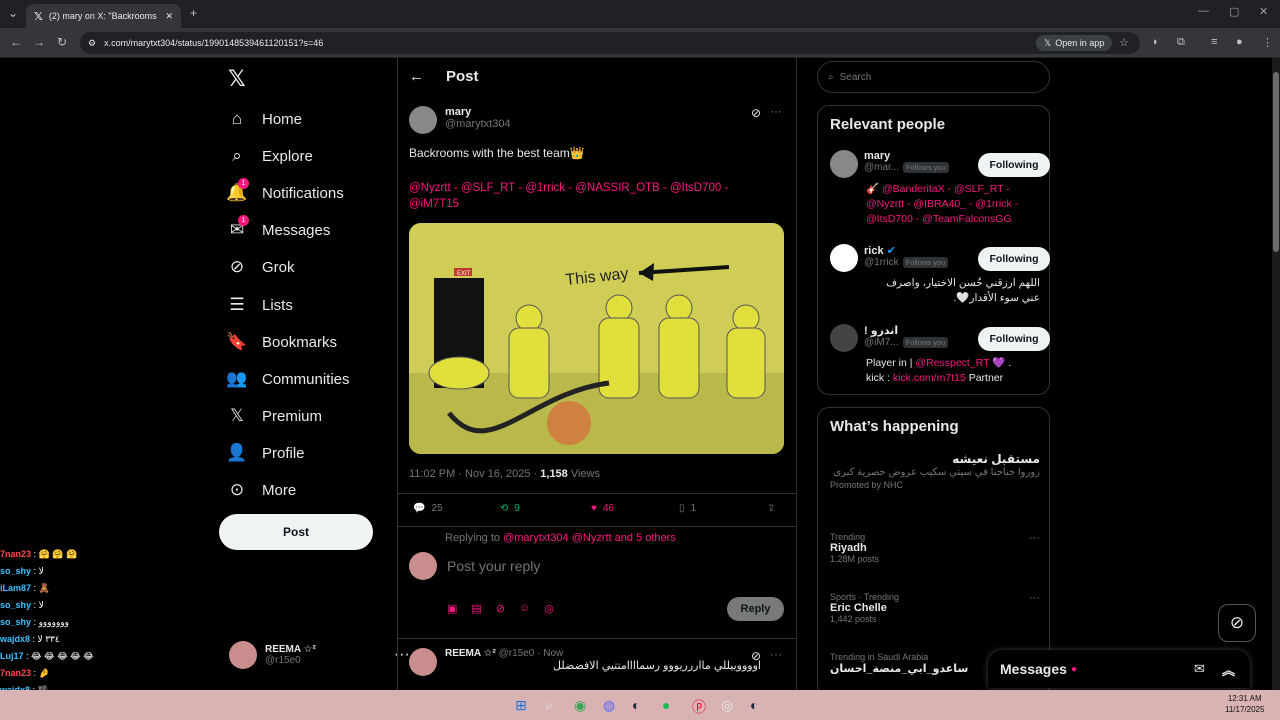 The height and width of the screenshot is (720, 1280). I want to click on minimize-icon: —, so click(1203, 11).